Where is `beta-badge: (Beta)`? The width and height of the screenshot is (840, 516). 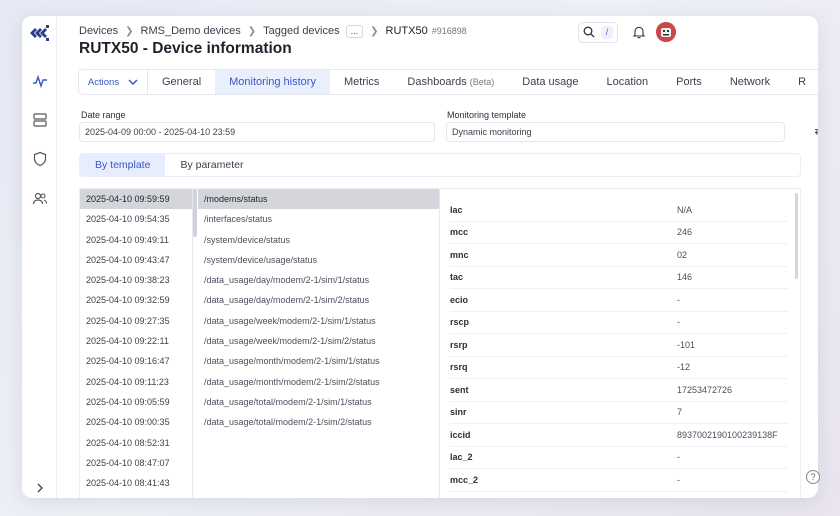 beta-badge: (Beta) is located at coordinates (482, 82).